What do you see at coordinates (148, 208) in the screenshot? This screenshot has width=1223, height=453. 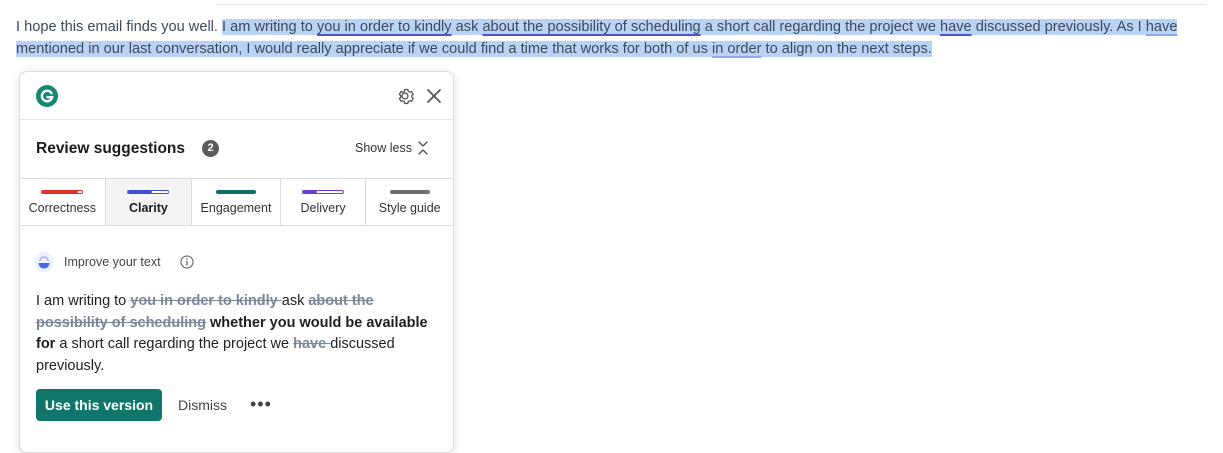 I see `tab-label: Clarity` at bounding box center [148, 208].